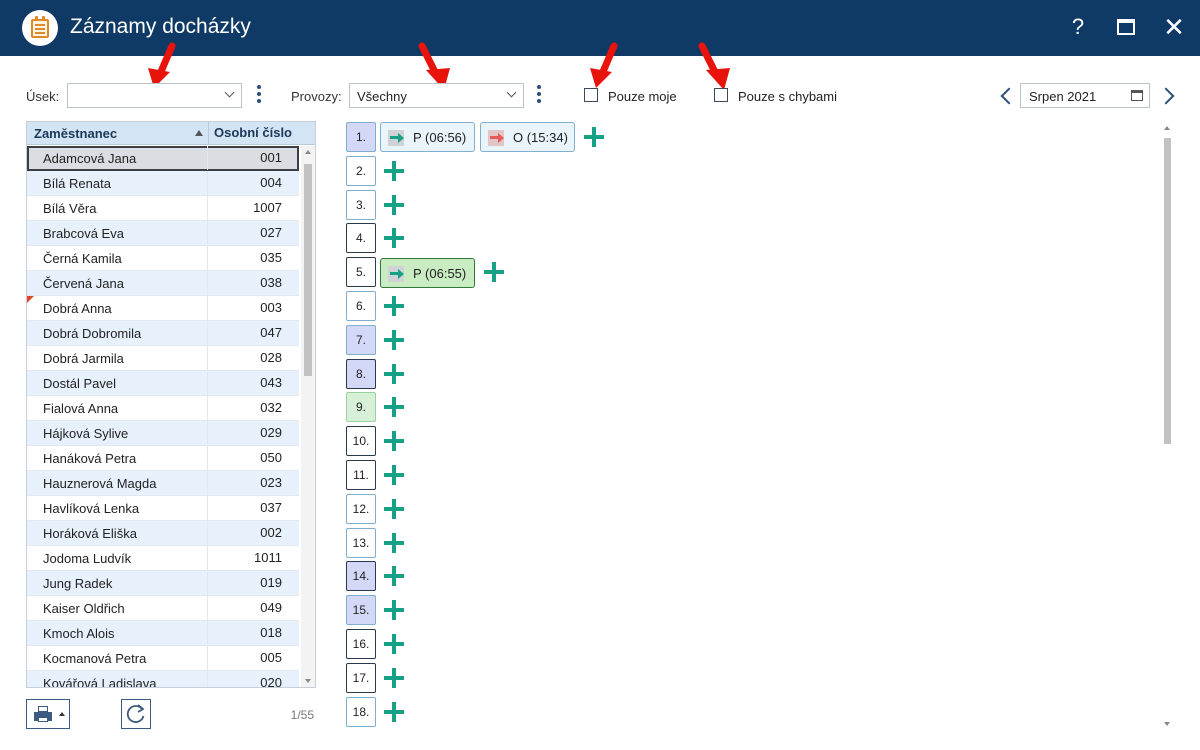 The width and height of the screenshot is (1200, 750). Describe the element at coordinates (163, 308) in the screenshot. I see `table-row: Dobrá Anna 003` at that location.